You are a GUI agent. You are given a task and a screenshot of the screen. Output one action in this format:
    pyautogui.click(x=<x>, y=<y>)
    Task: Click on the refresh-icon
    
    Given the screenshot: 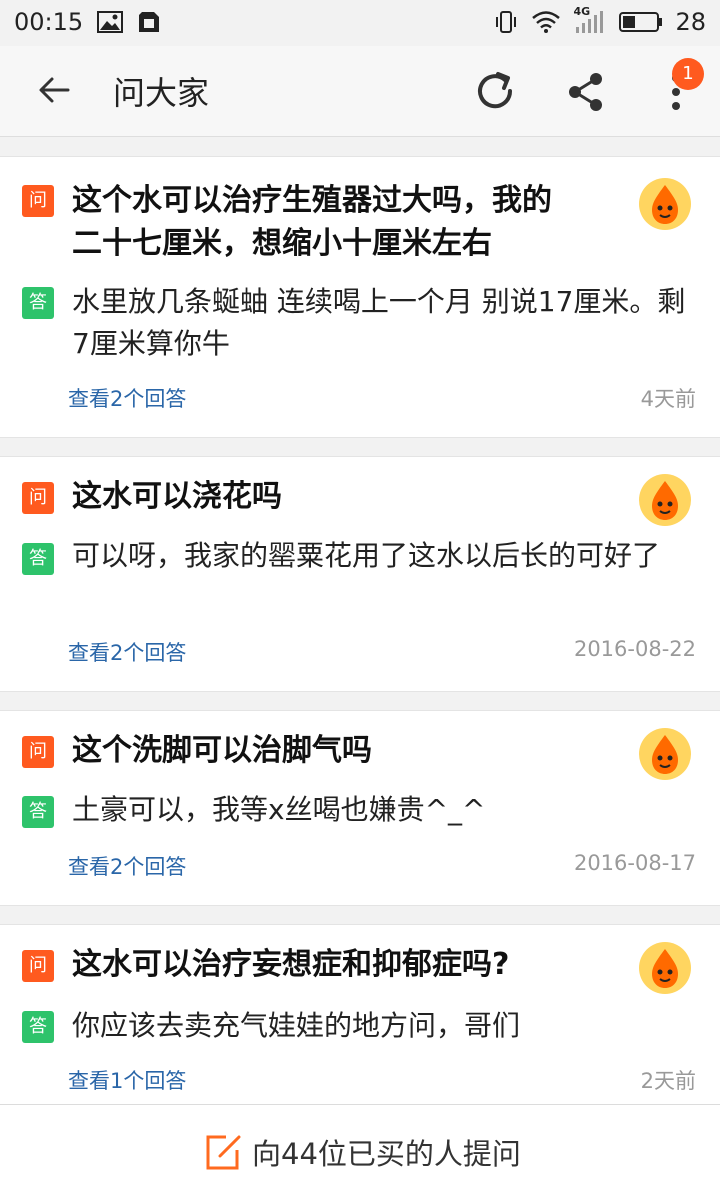 What is the action you would take?
    pyautogui.click(x=495, y=91)
    